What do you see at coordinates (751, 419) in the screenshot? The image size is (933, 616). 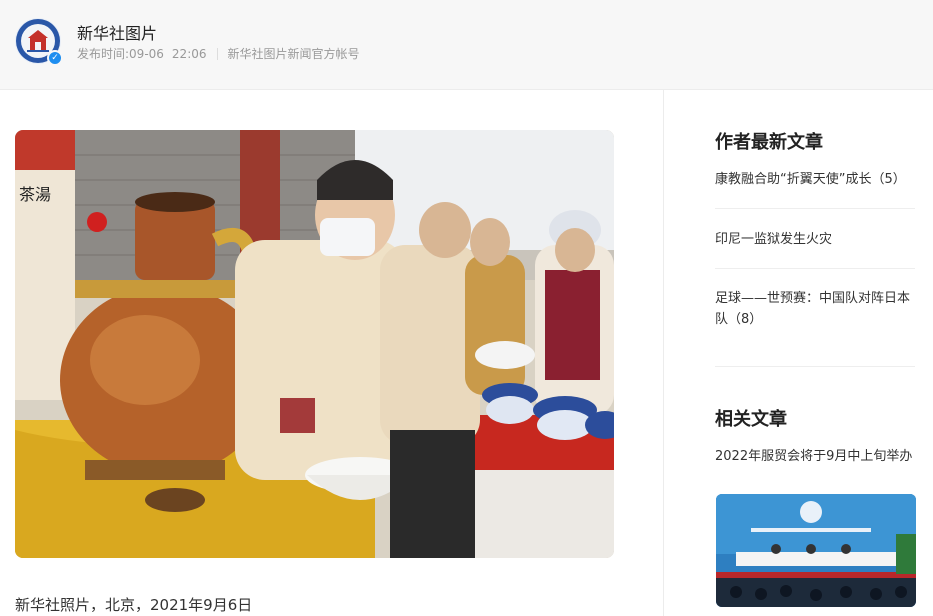 I see `related-articles-heading: 相关文章` at bounding box center [751, 419].